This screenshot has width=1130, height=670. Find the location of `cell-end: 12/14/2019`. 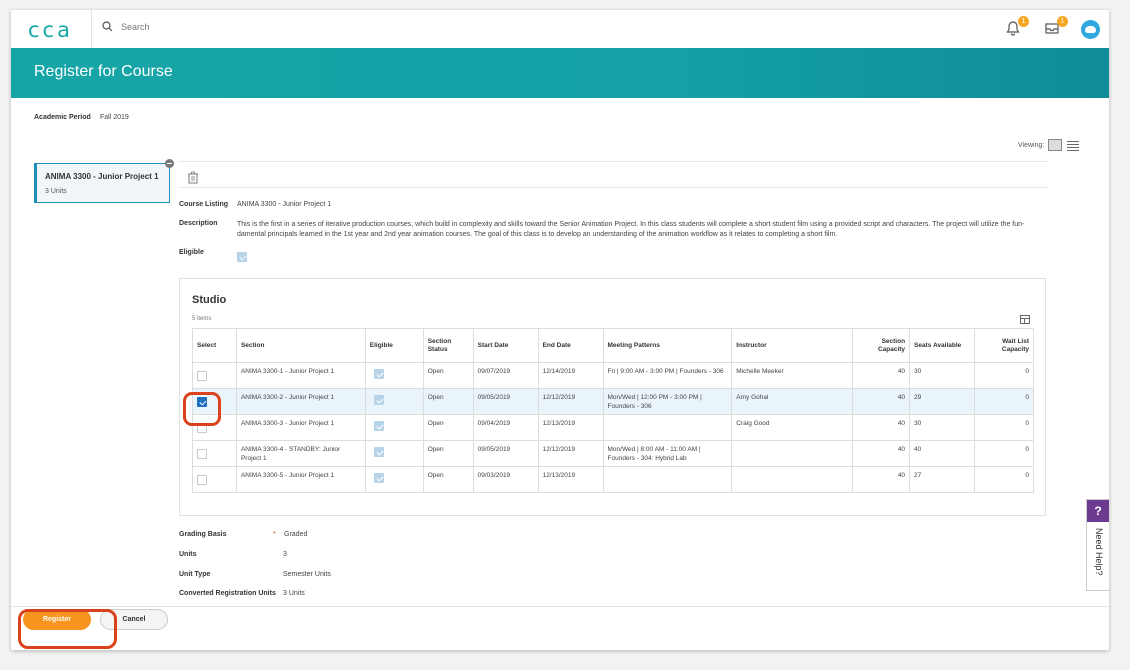

cell-end: 12/14/2019 is located at coordinates (570, 375).